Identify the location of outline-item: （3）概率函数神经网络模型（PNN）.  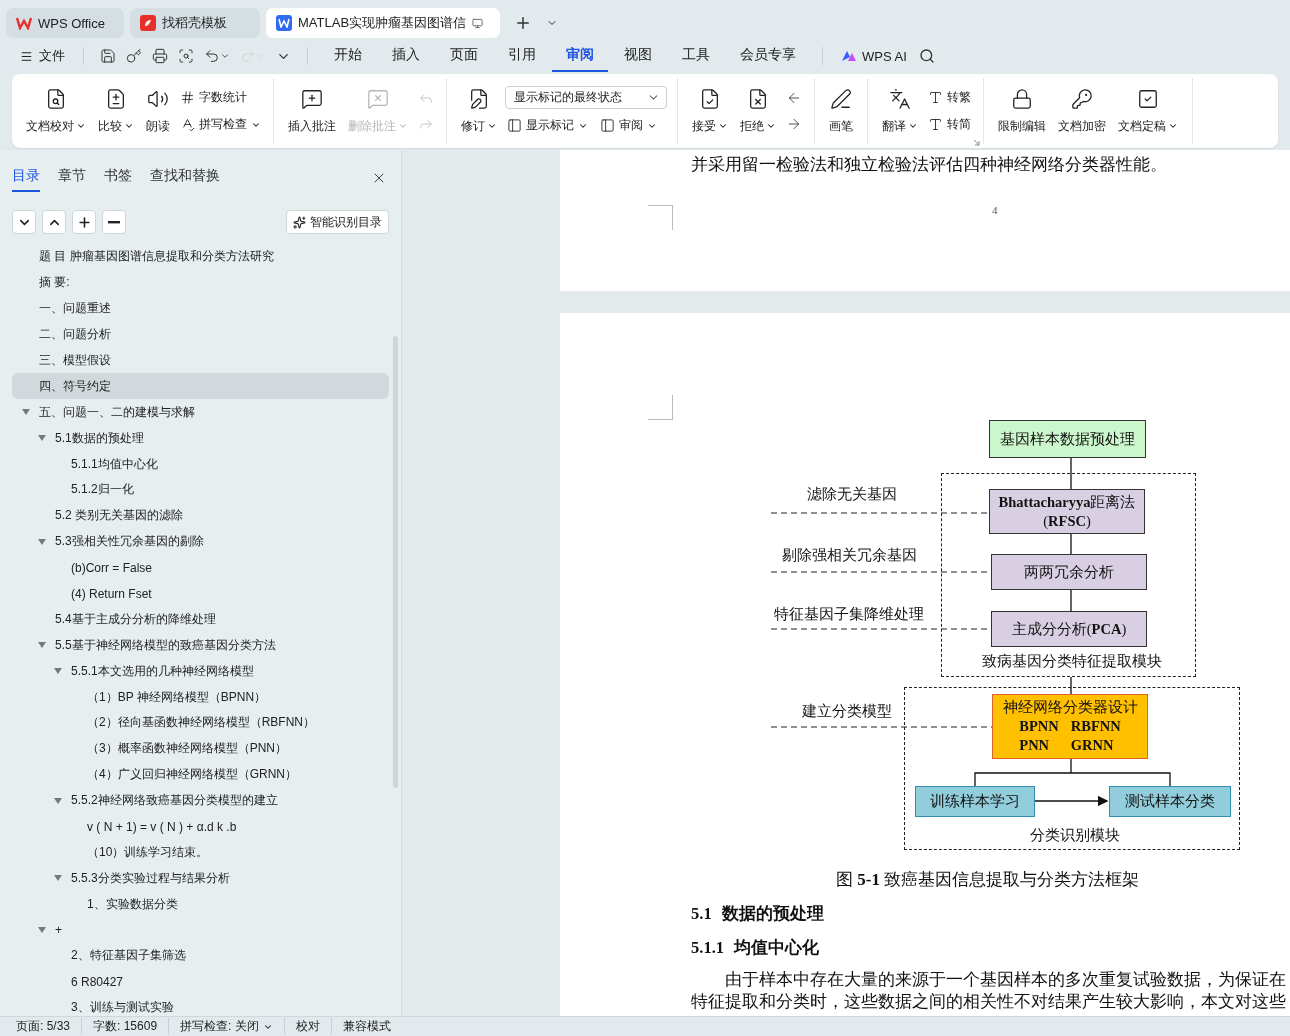
(200, 748).